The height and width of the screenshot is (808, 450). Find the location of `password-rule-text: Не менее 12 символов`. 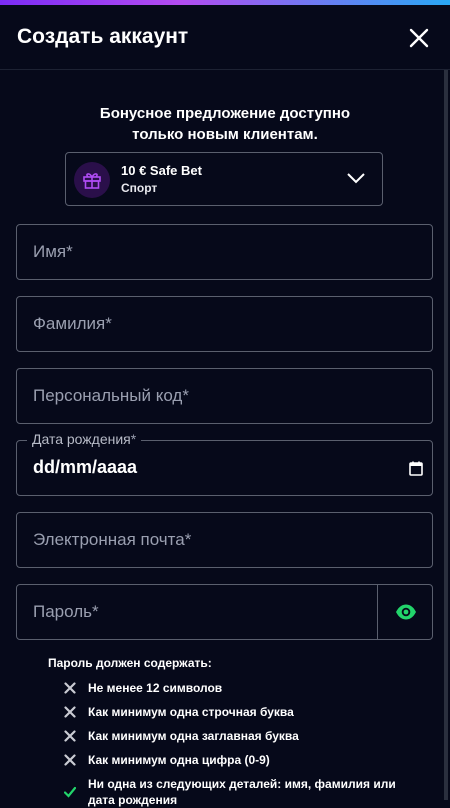

password-rule-text: Не менее 12 символов is located at coordinates (155, 688).